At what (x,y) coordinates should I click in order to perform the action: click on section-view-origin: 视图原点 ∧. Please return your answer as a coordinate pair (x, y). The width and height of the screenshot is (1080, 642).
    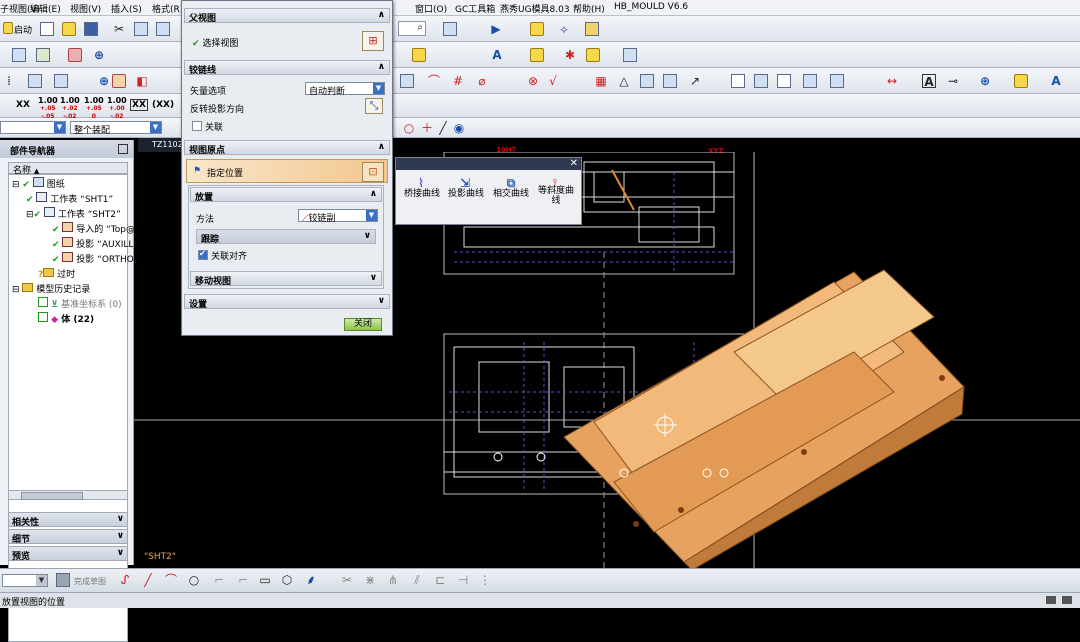
    Looking at the image, I should click on (287, 148).